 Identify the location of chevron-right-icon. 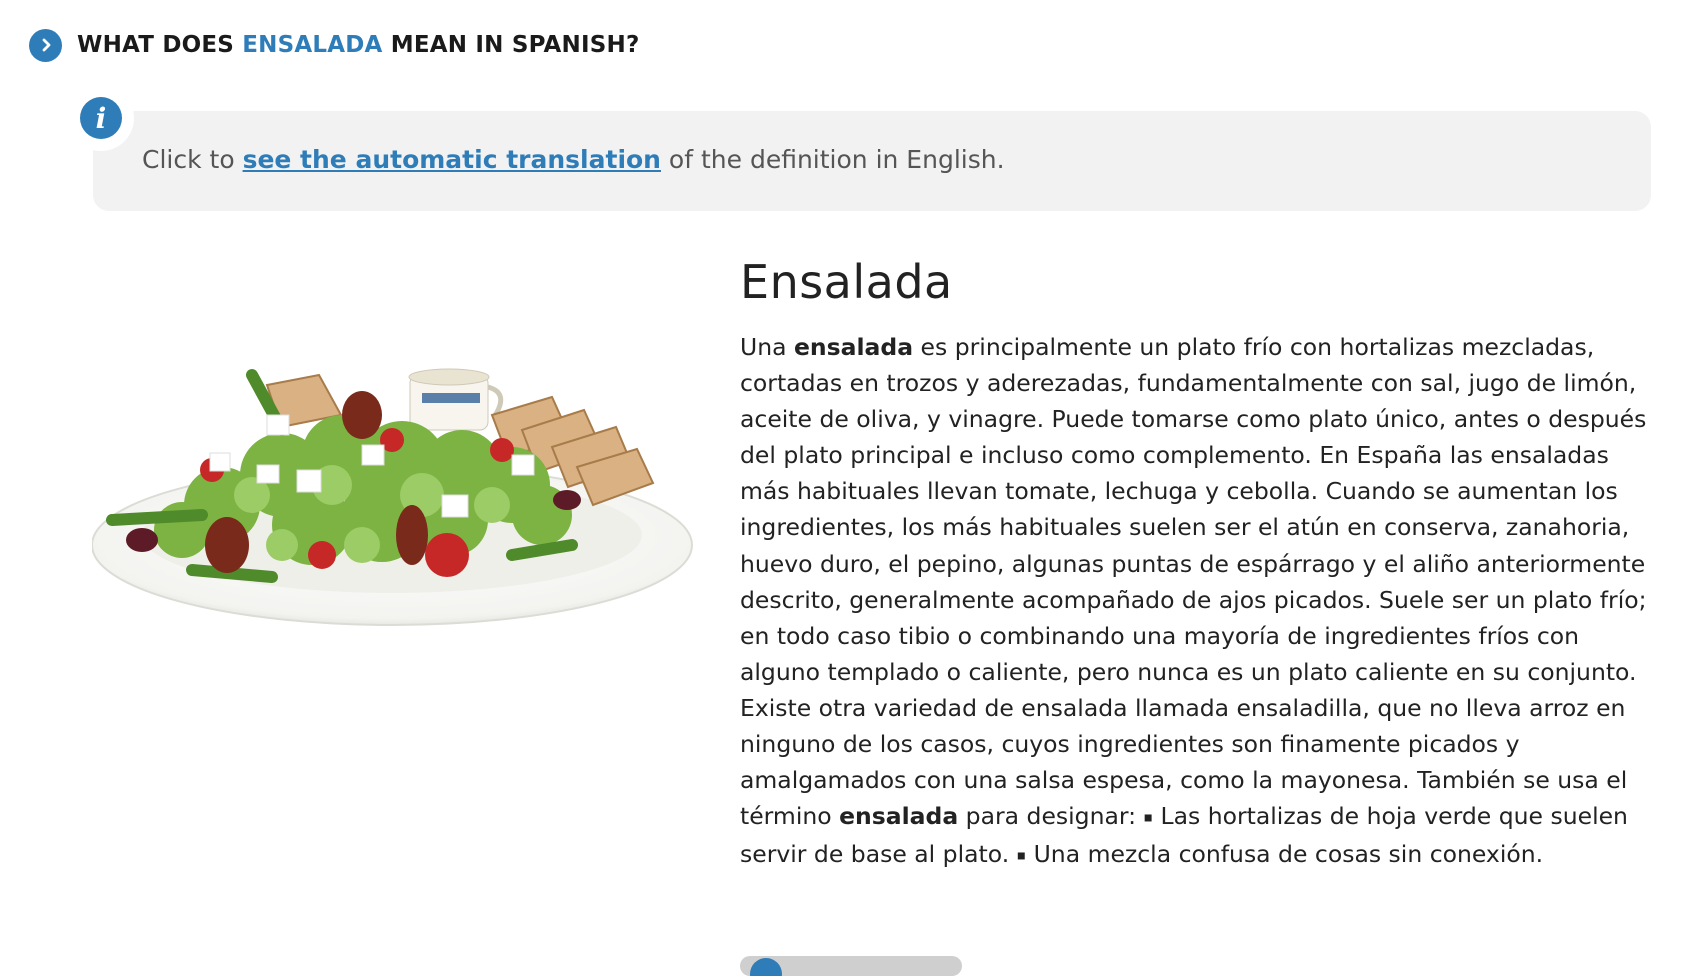
(45, 45).